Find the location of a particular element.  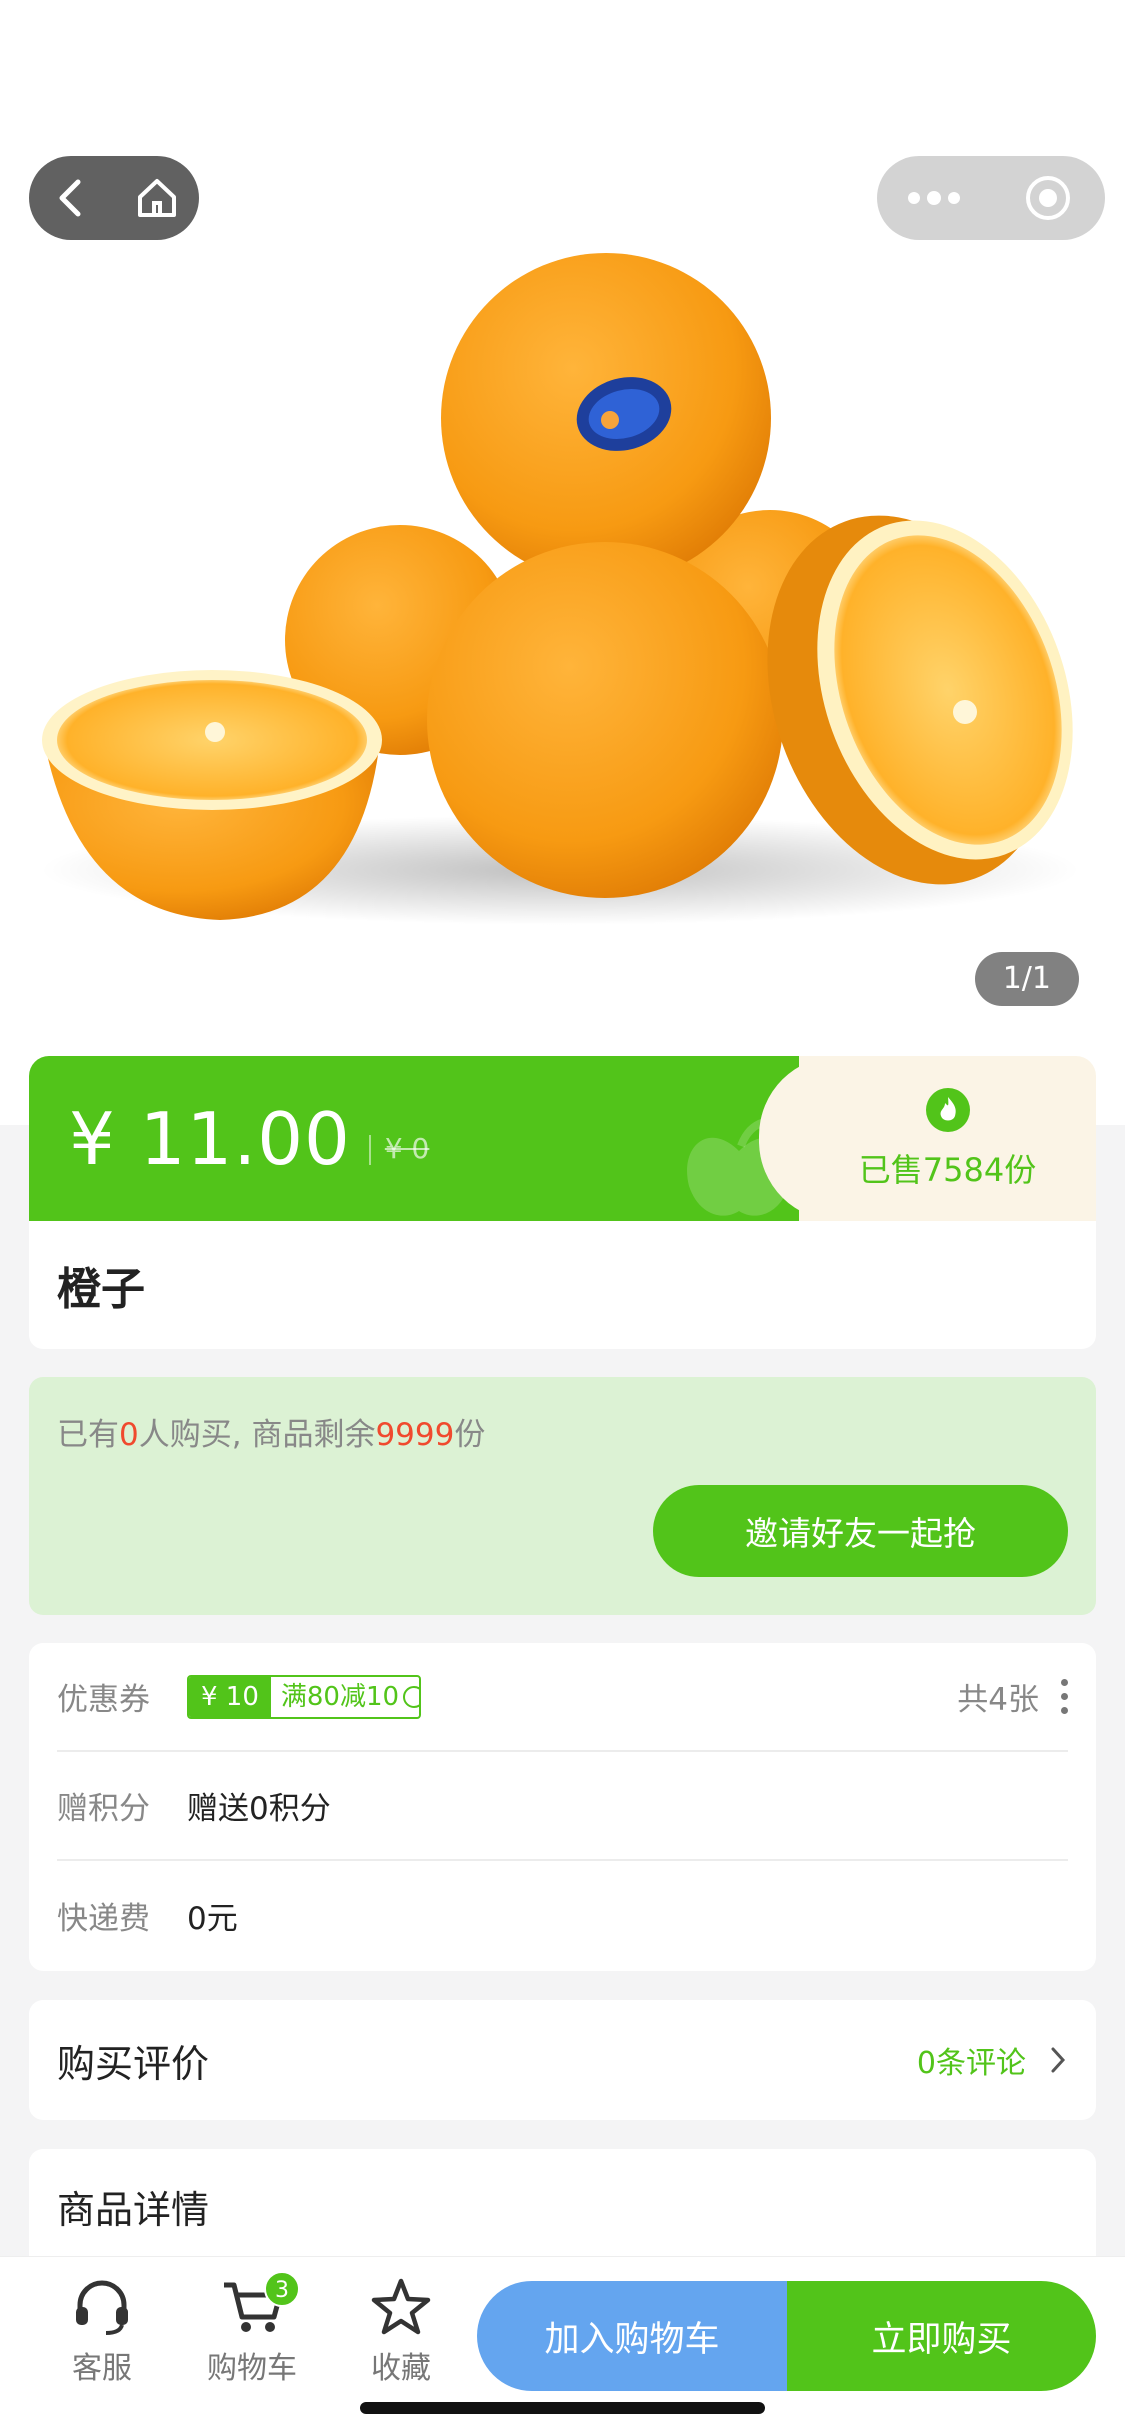

fire-icon is located at coordinates (947, 1109).